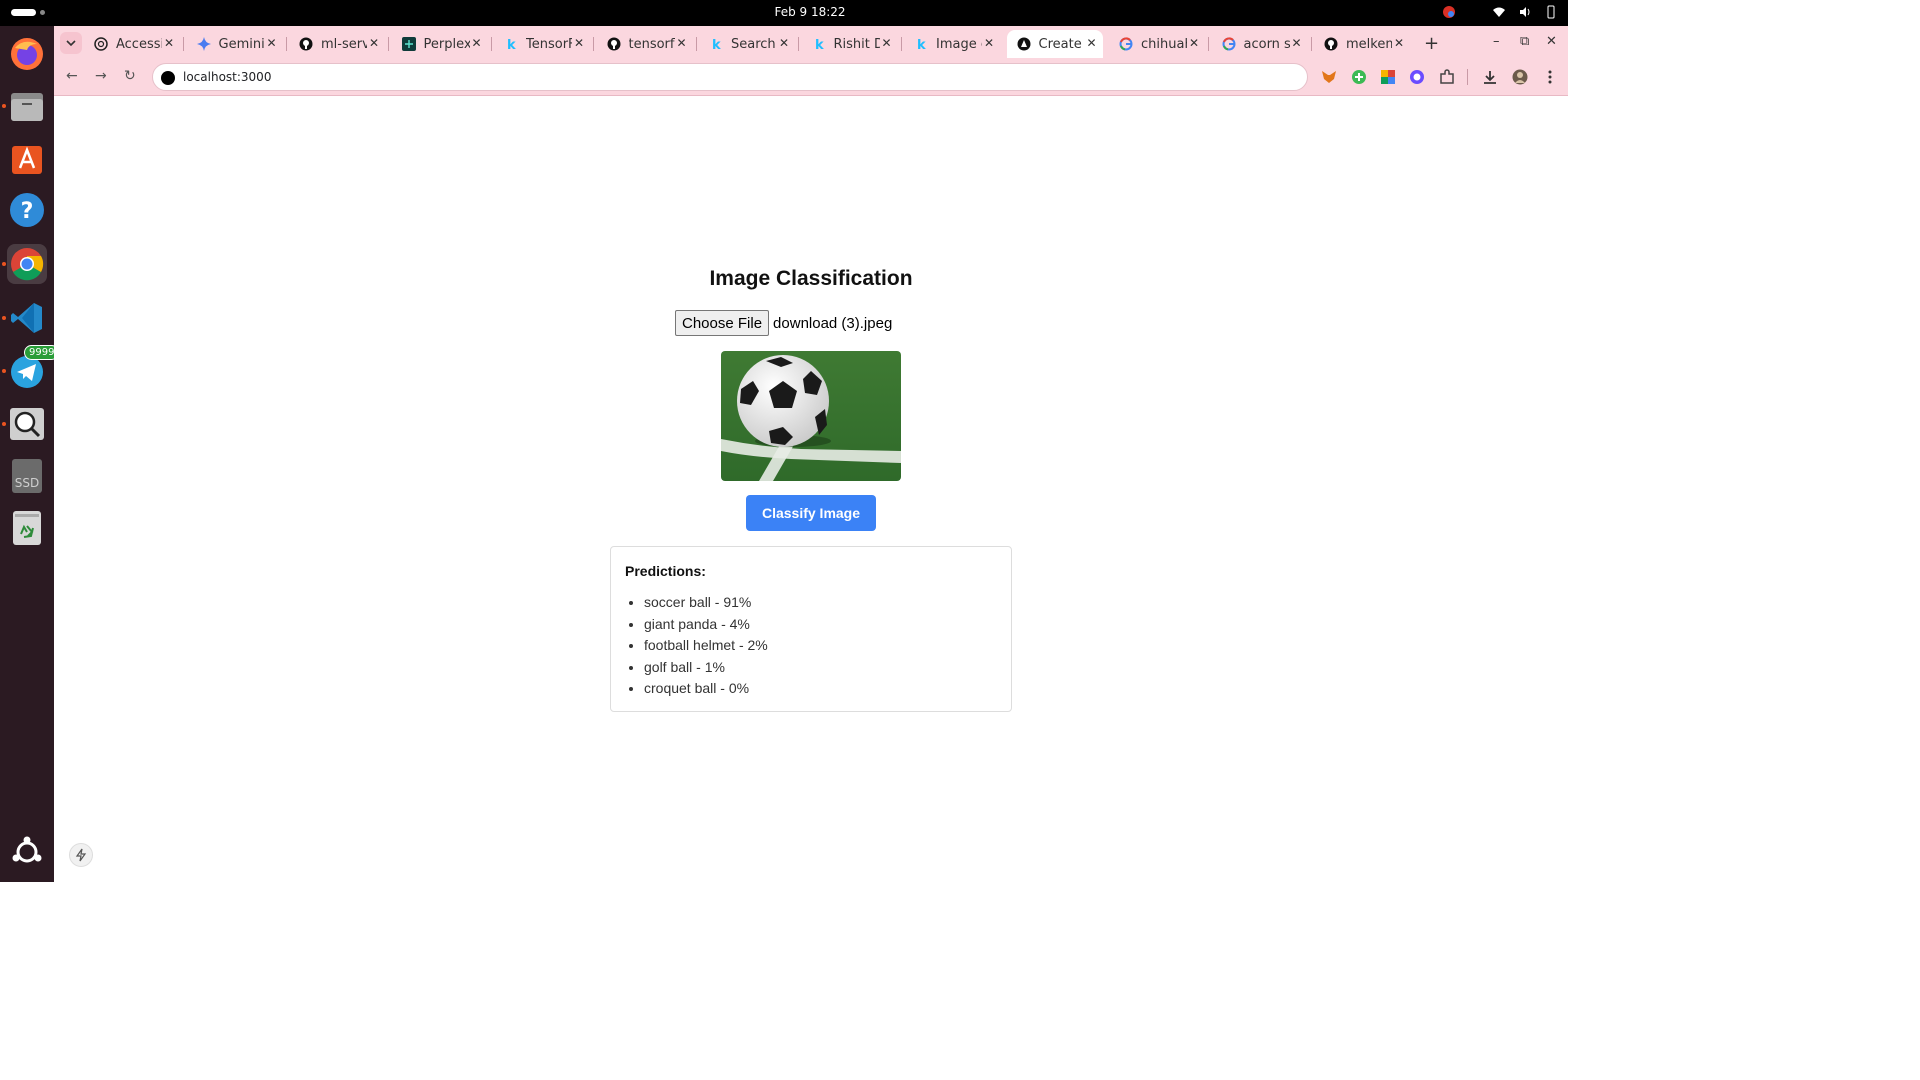 The image size is (1920, 1080). Describe the element at coordinates (959, 44) in the screenshot. I see `tab-title: Image c` at that location.